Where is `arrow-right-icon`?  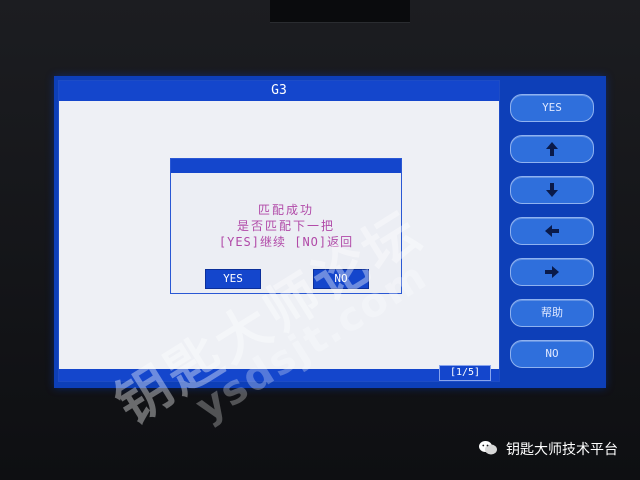
arrow-right-icon is located at coordinates (552, 272).